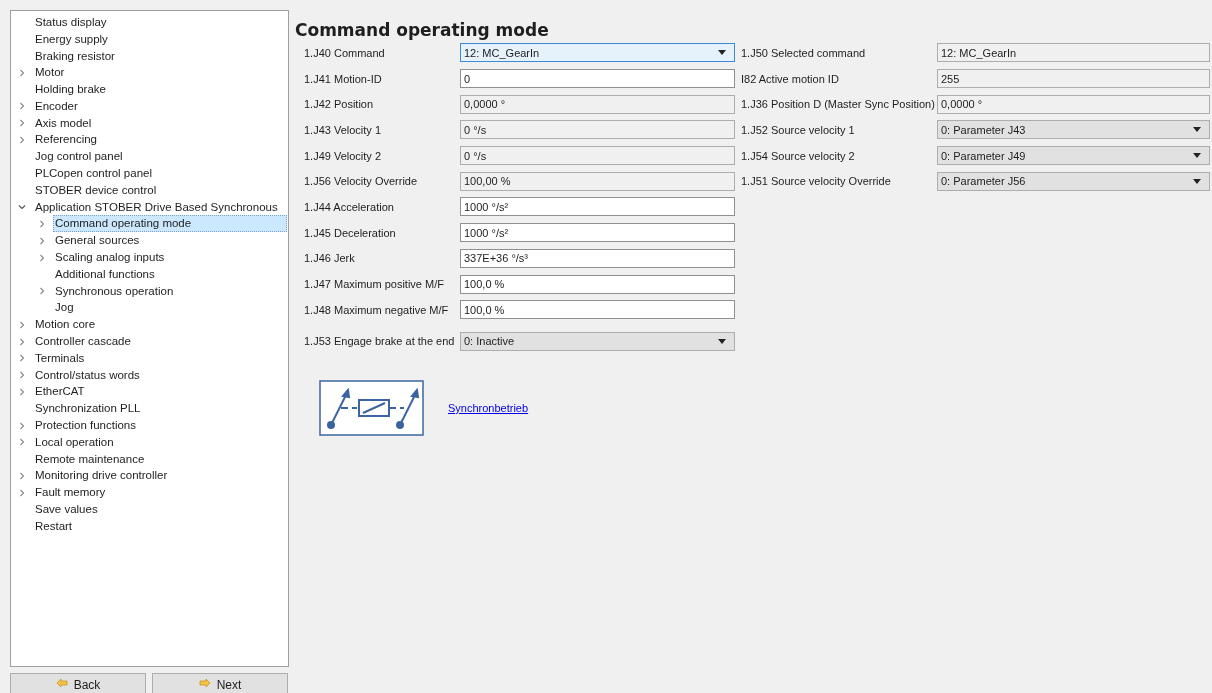 The width and height of the screenshot is (1212, 693). I want to click on tree-item: Motor, so click(50, 73).